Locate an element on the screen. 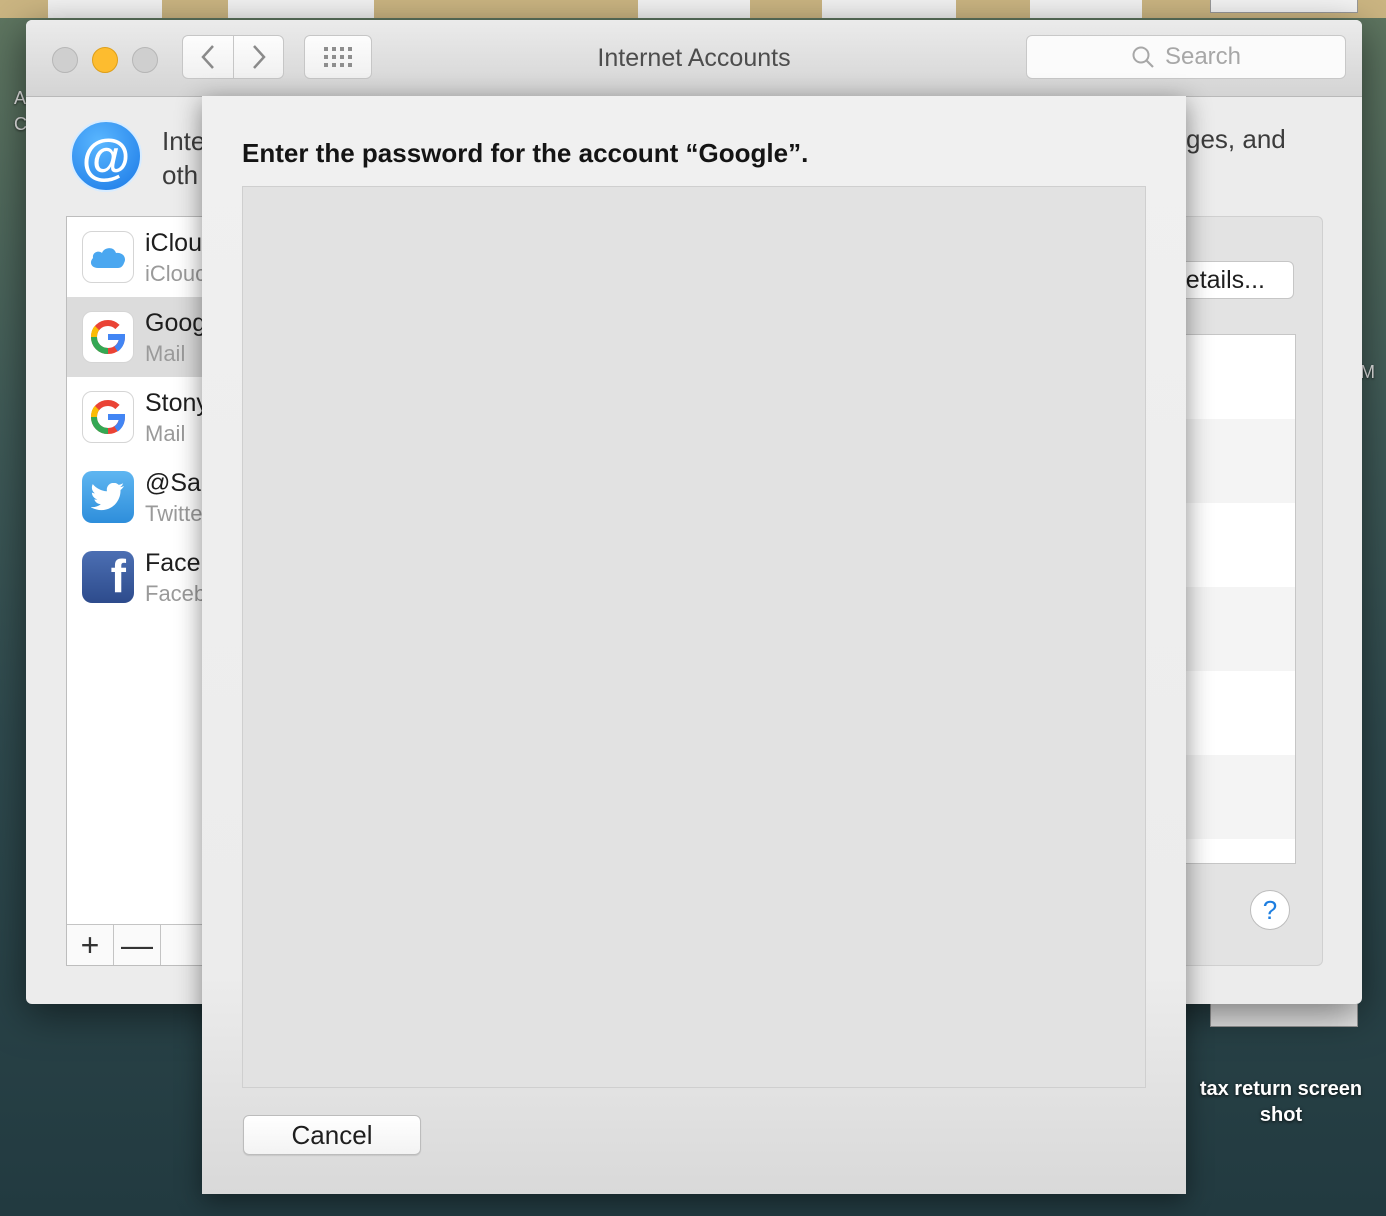  add-account-button: + is located at coordinates (90, 945).